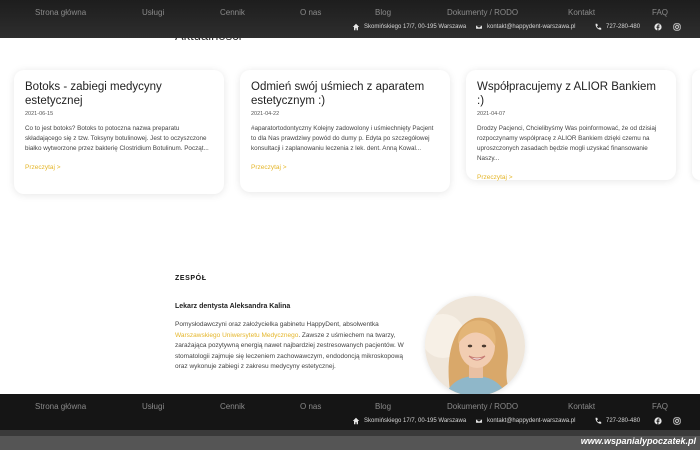 This screenshot has height=450, width=700. I want to click on post-date: 2021-06-15, so click(39, 114).